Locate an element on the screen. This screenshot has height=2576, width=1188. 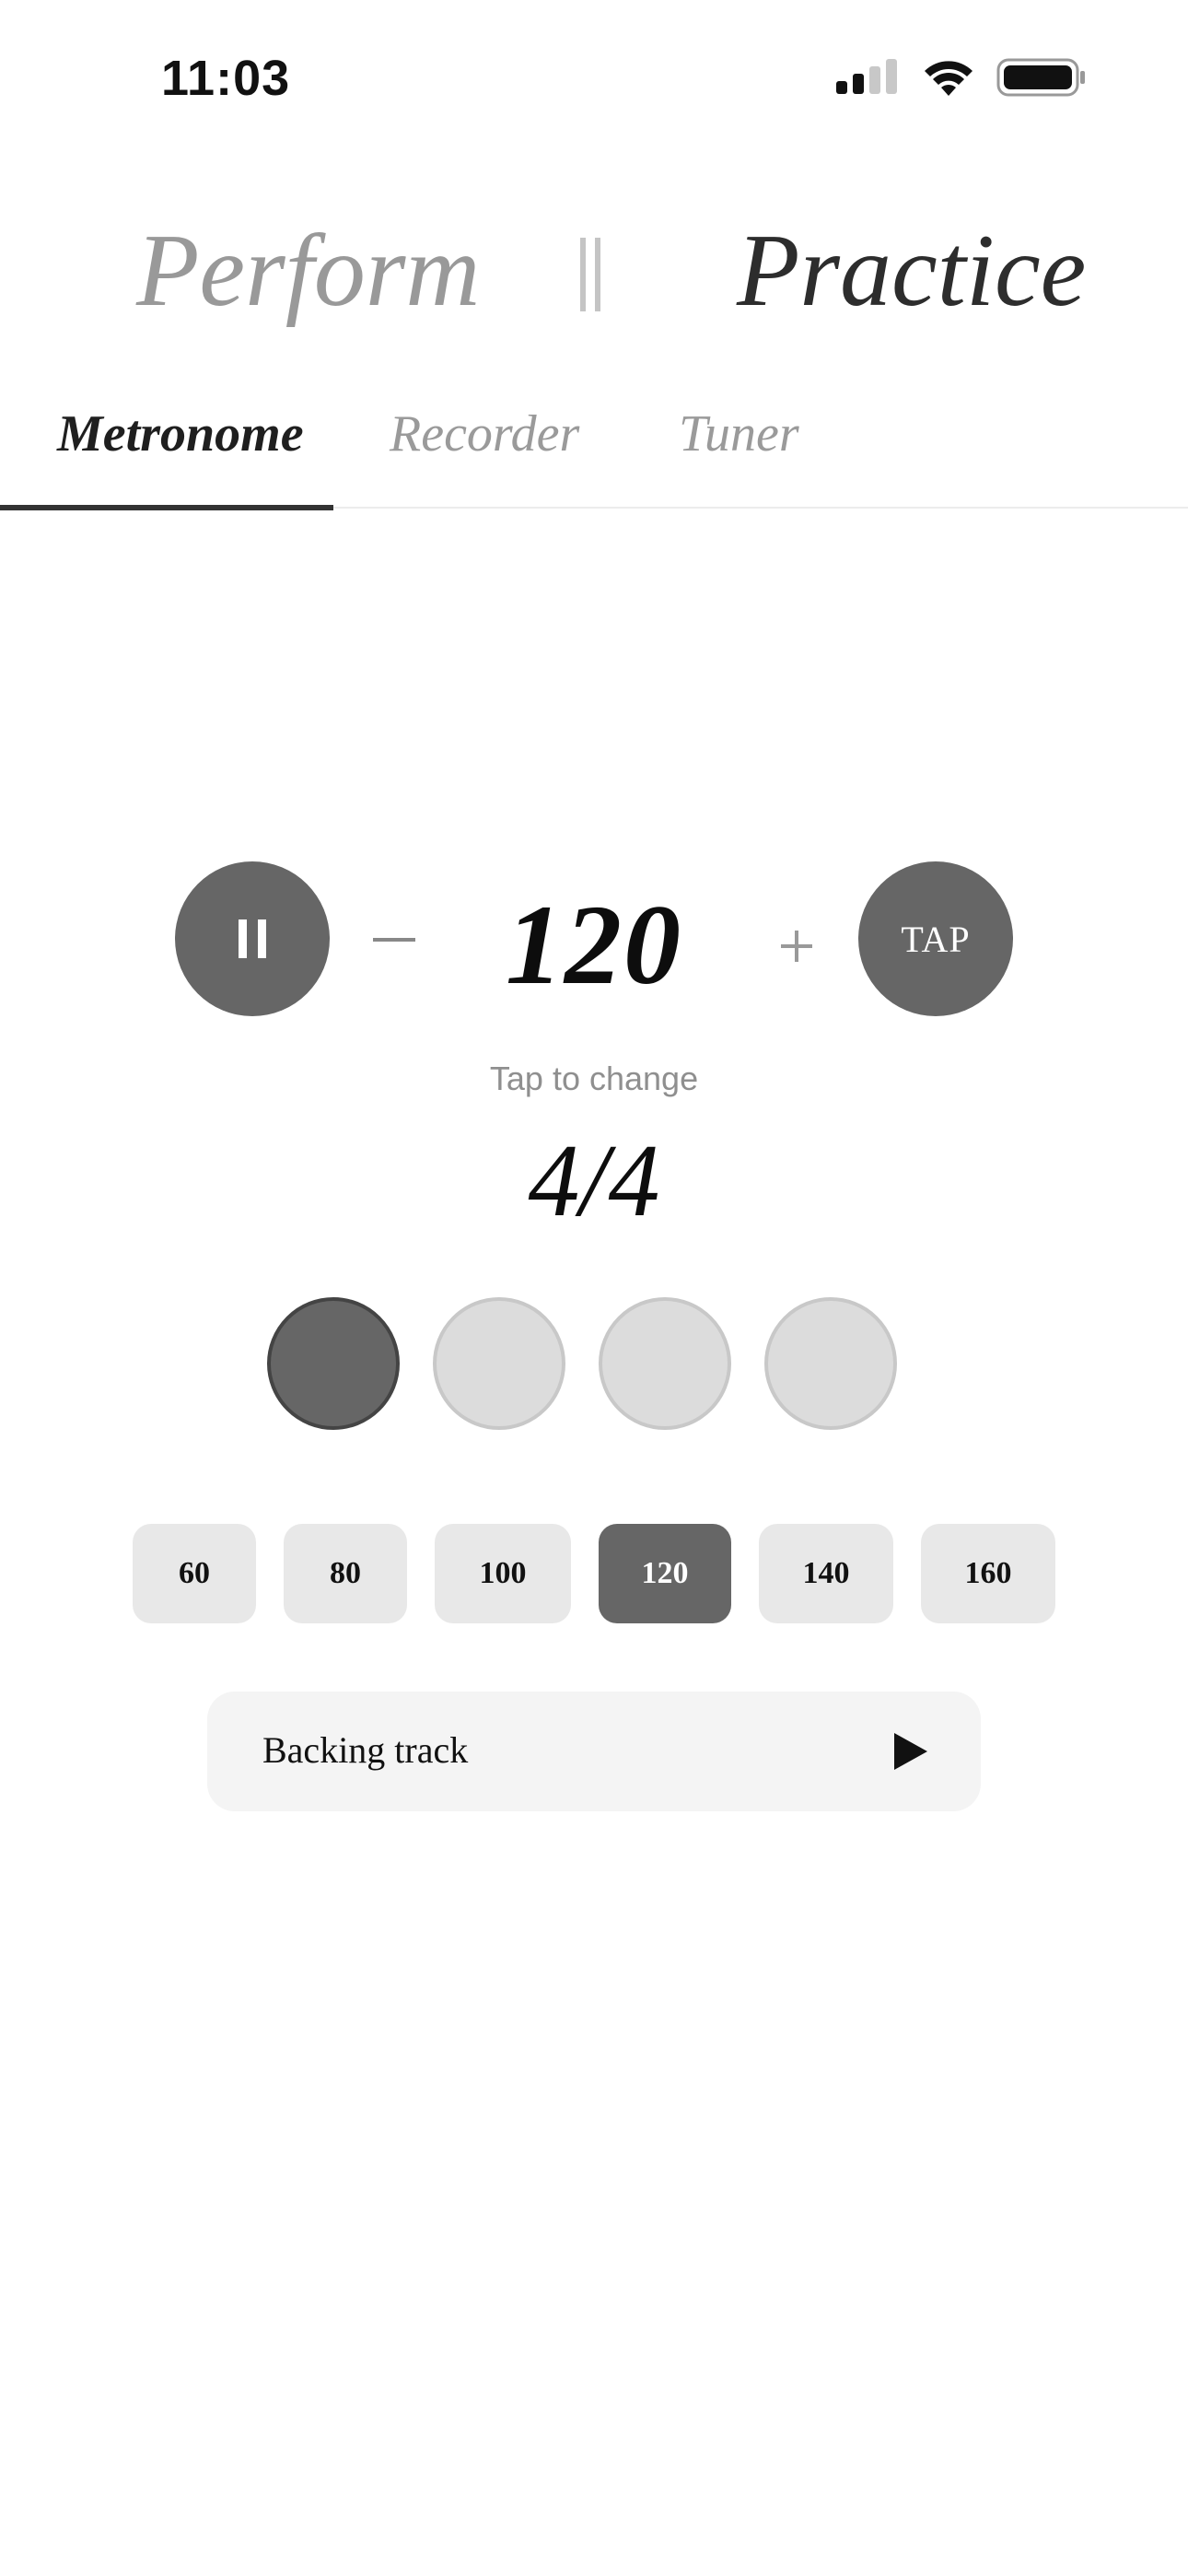
tempo-value: 120 is located at coordinates (594, 945).